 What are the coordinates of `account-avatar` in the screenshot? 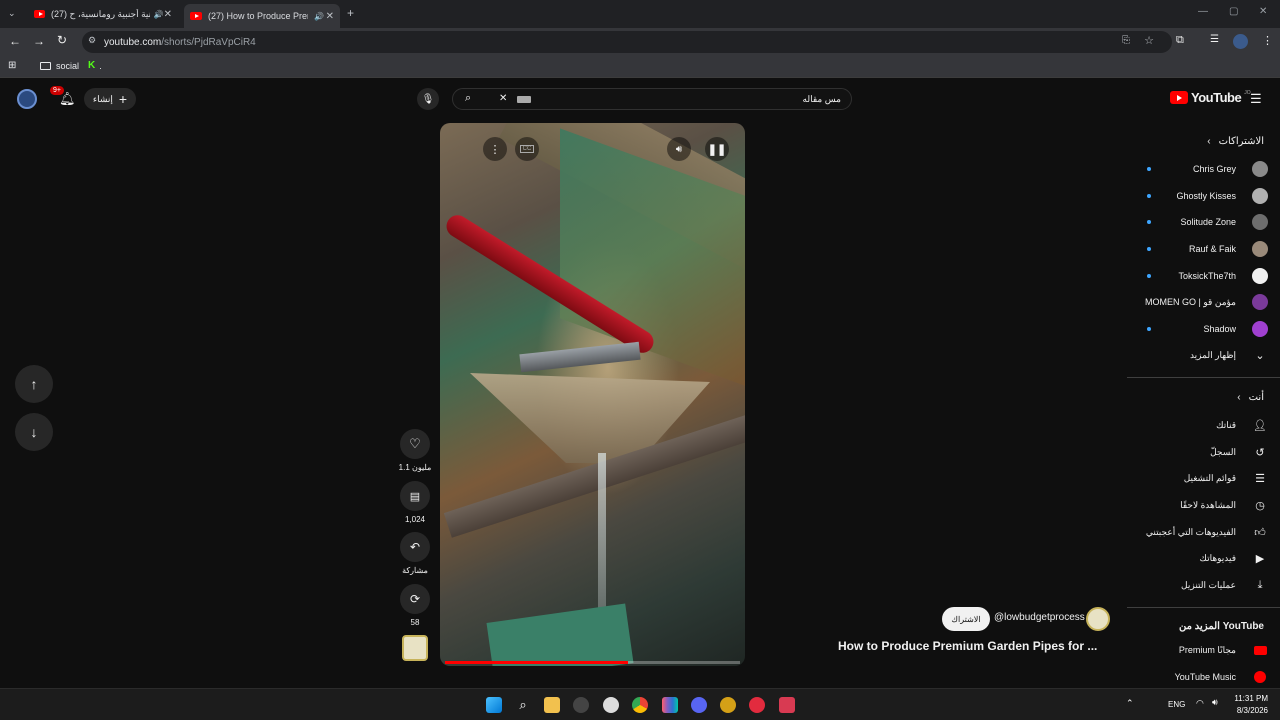 It's located at (27, 99).